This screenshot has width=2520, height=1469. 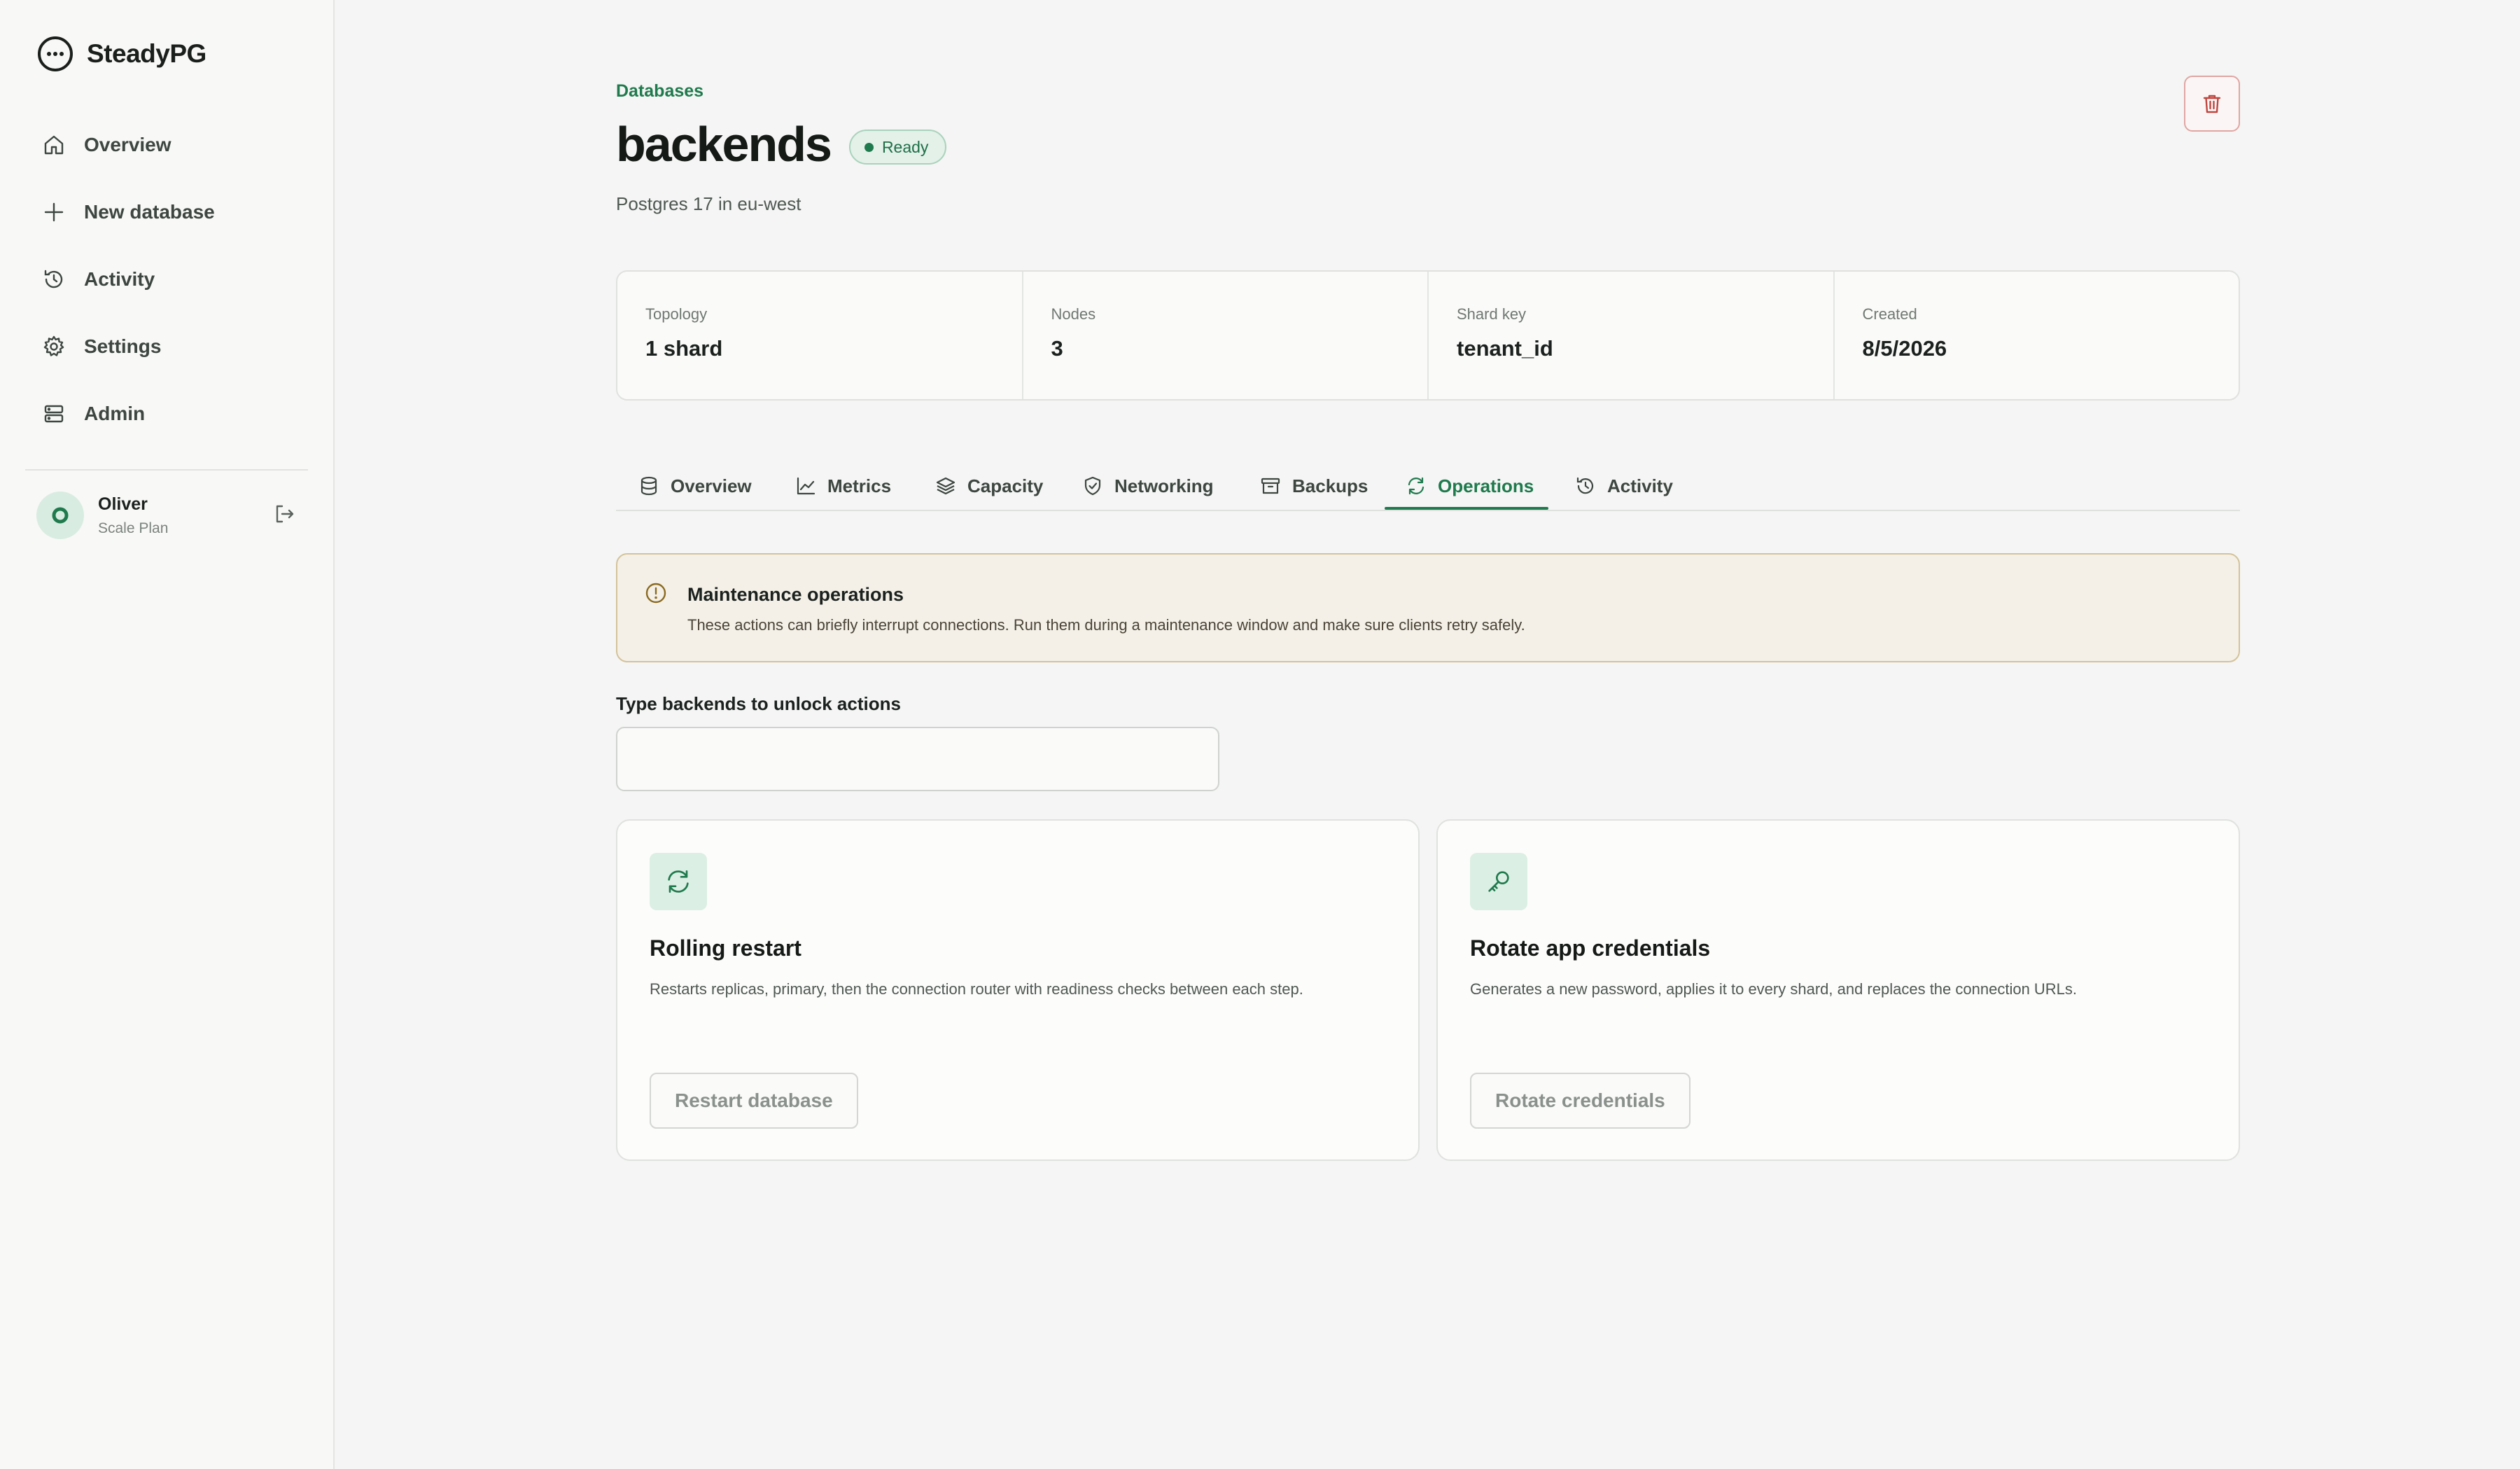 I want to click on key-icon, so click(x=1498, y=881).